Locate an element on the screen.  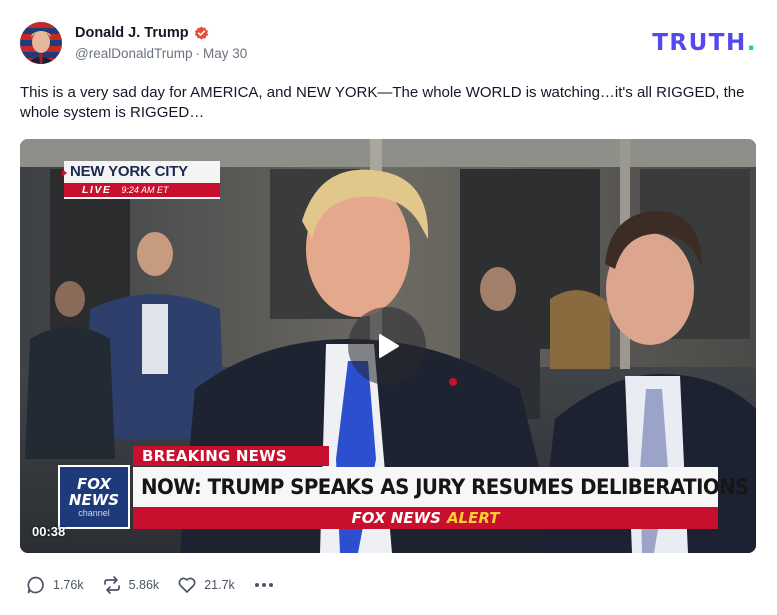
reply-button: 1.76k is located at coordinates (55, 585).